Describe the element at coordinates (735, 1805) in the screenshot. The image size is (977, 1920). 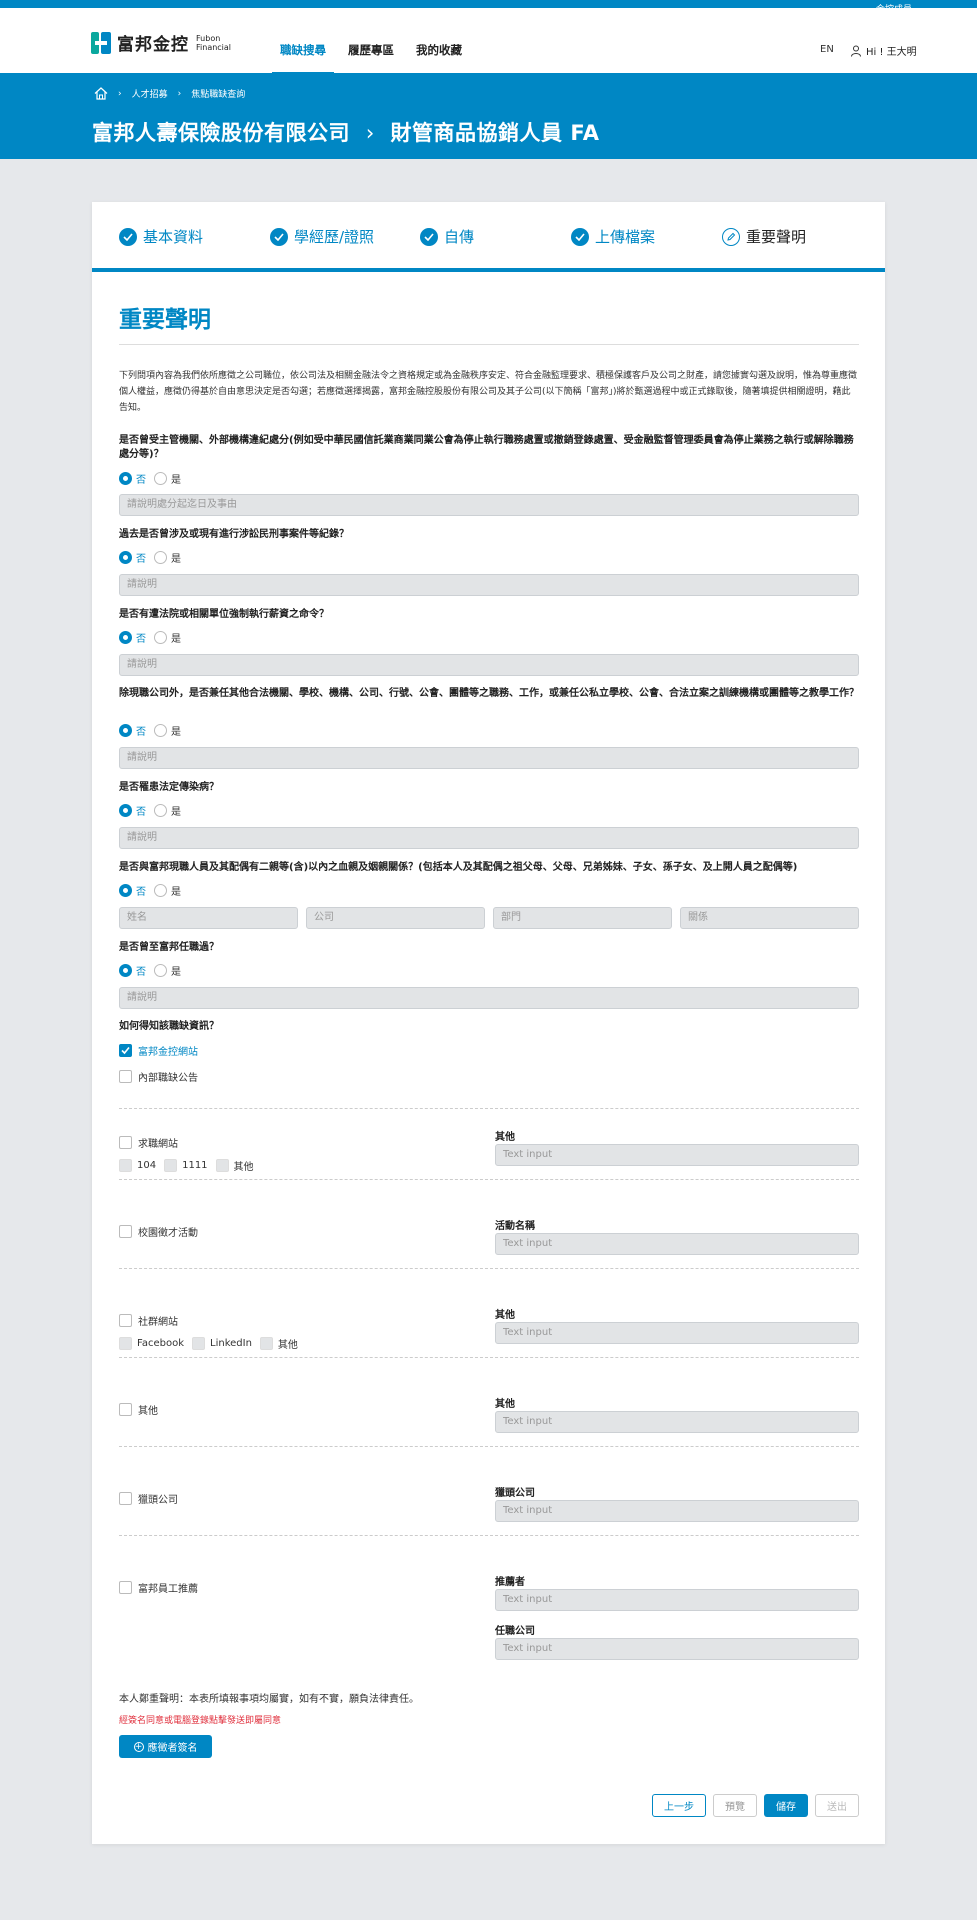
I see `preview-button: 預覽` at that location.